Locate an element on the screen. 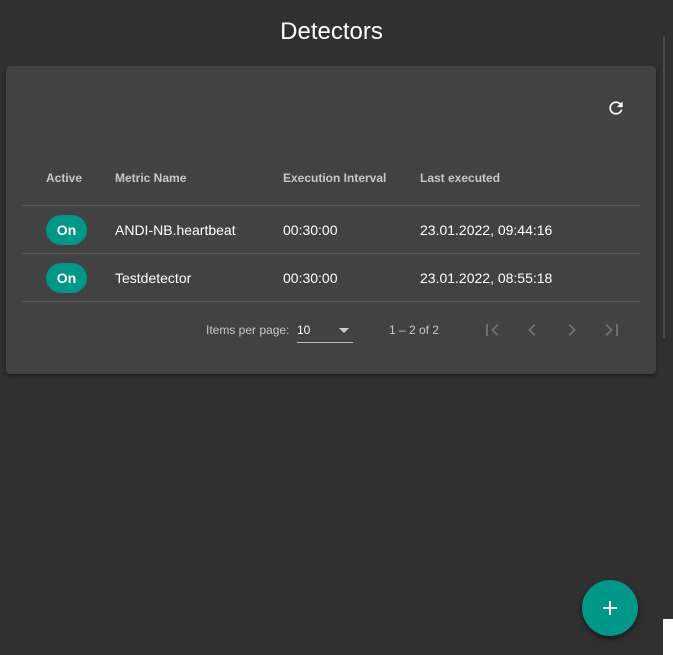 This screenshot has width=673, height=655. add-detector-button is located at coordinates (610, 608).